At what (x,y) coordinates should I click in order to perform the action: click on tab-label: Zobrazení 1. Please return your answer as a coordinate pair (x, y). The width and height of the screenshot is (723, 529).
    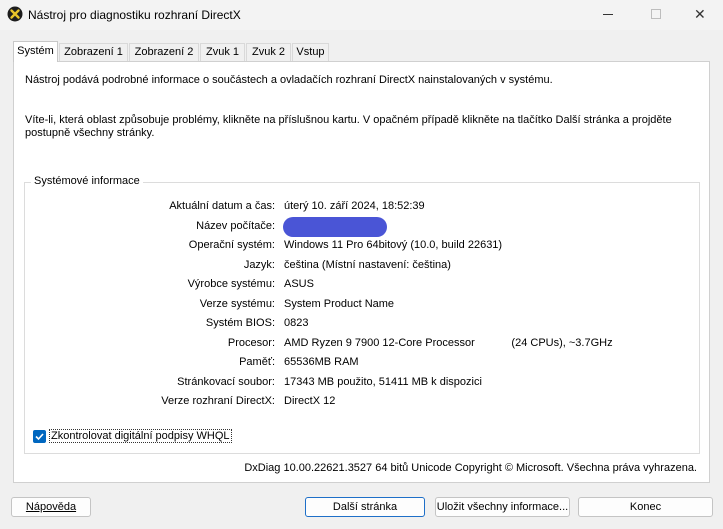
    Looking at the image, I should click on (93, 52).